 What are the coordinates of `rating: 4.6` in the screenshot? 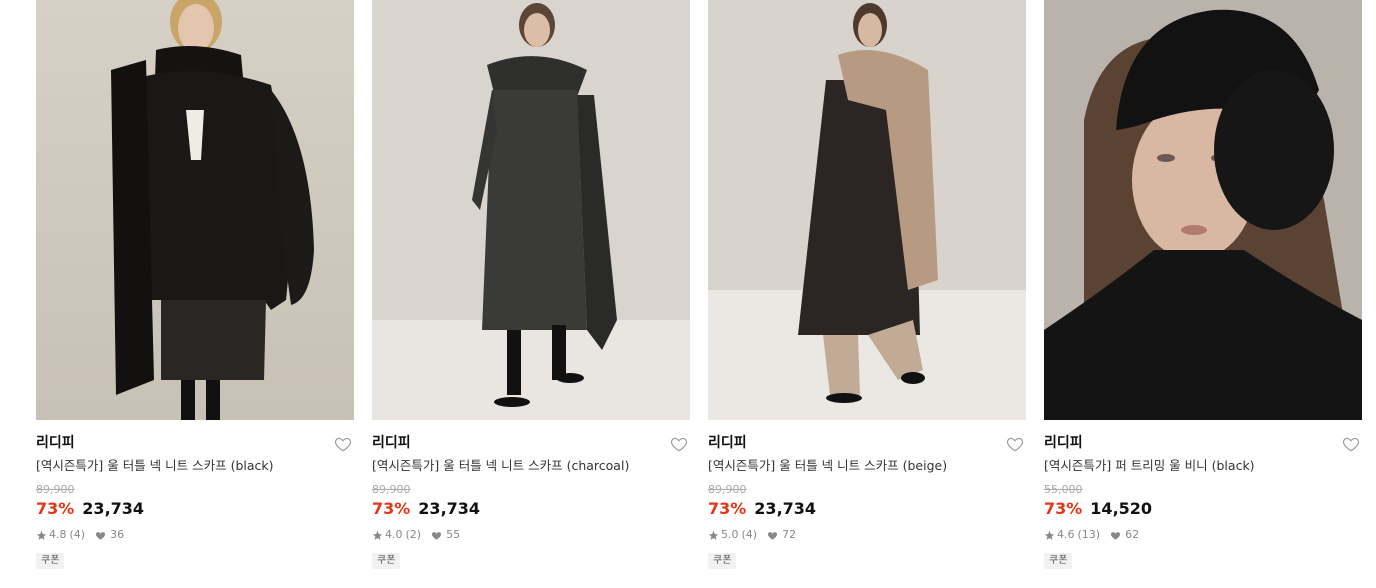 It's located at (1066, 534).